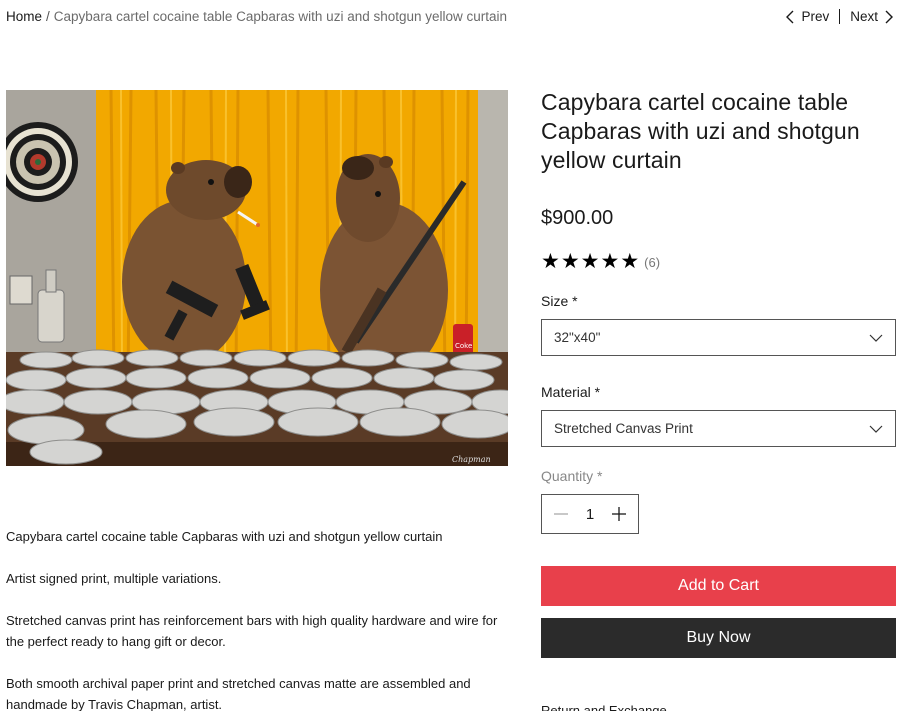 Image resolution: width=900 pixels, height=711 pixels. I want to click on next-label: Next, so click(864, 16).